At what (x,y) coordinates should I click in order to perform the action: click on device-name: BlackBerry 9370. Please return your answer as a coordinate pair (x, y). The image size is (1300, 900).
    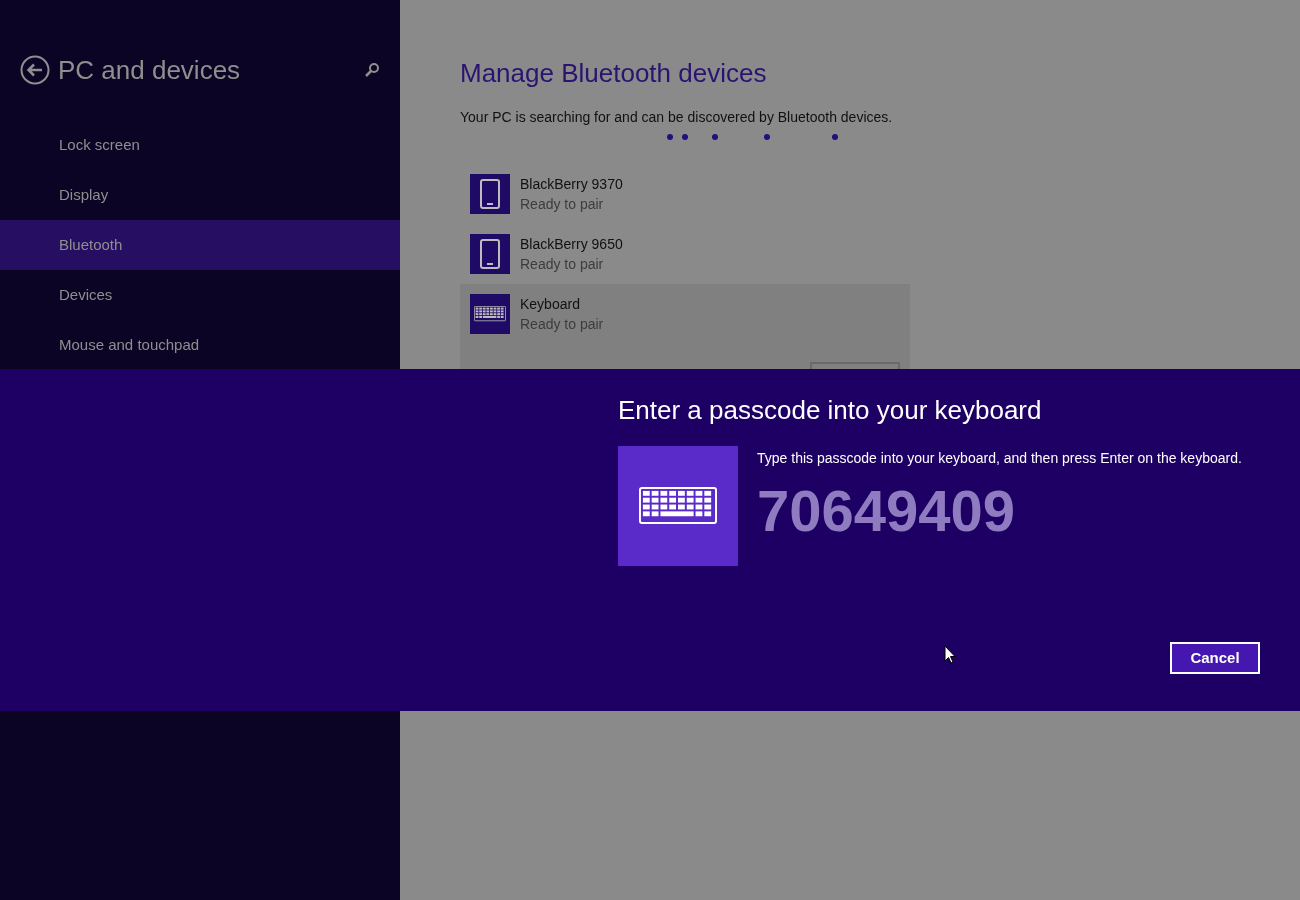
    Looking at the image, I should click on (571, 184).